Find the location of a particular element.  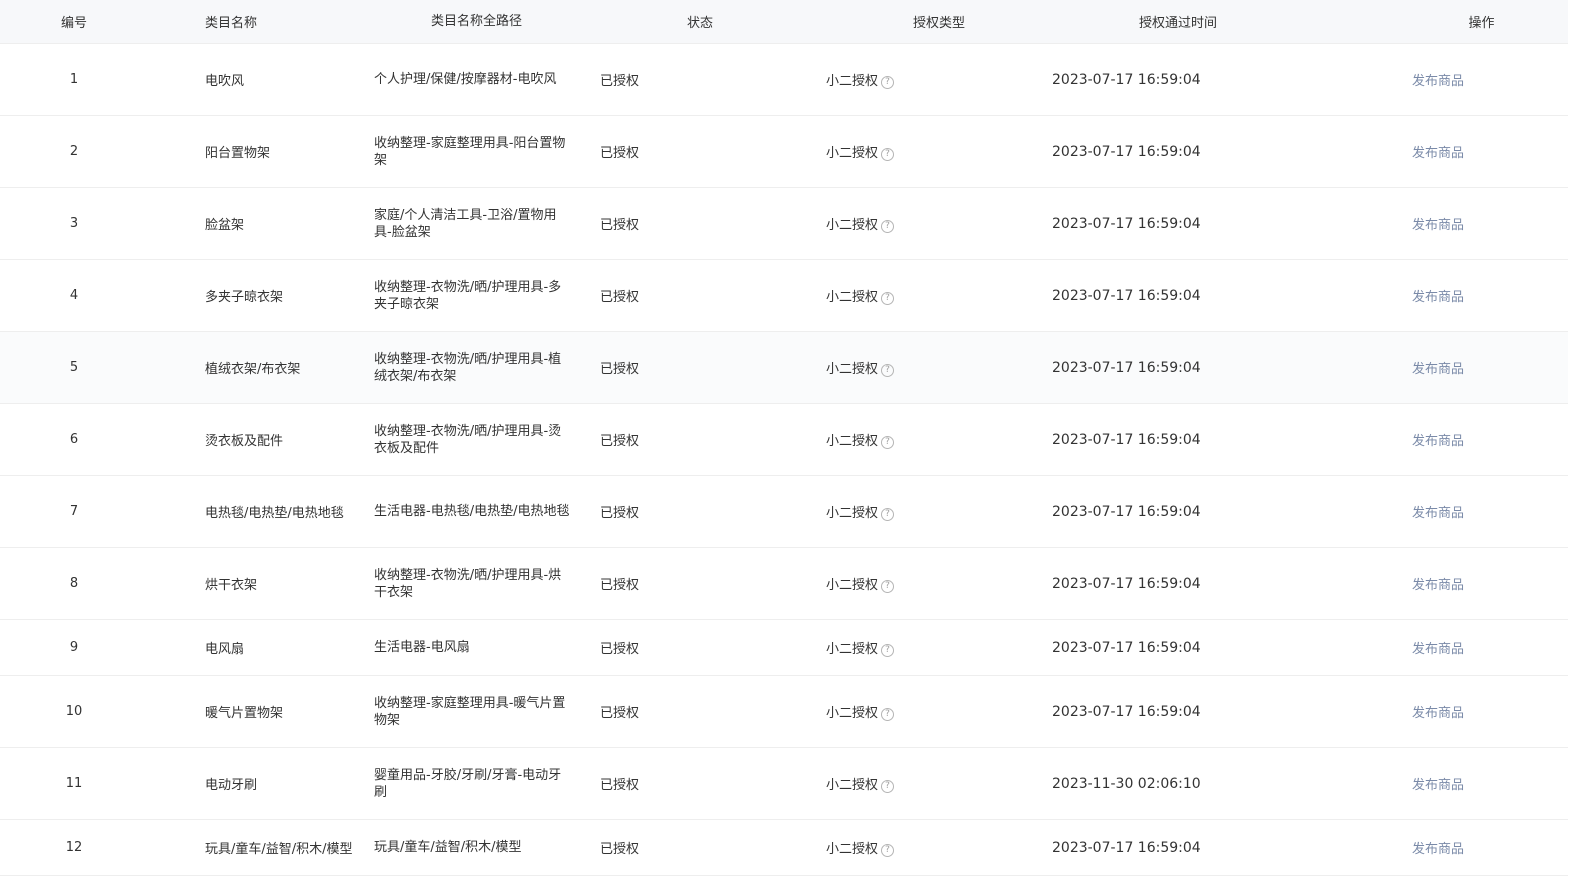

row-category-name: 电风扇 is located at coordinates (225, 649).